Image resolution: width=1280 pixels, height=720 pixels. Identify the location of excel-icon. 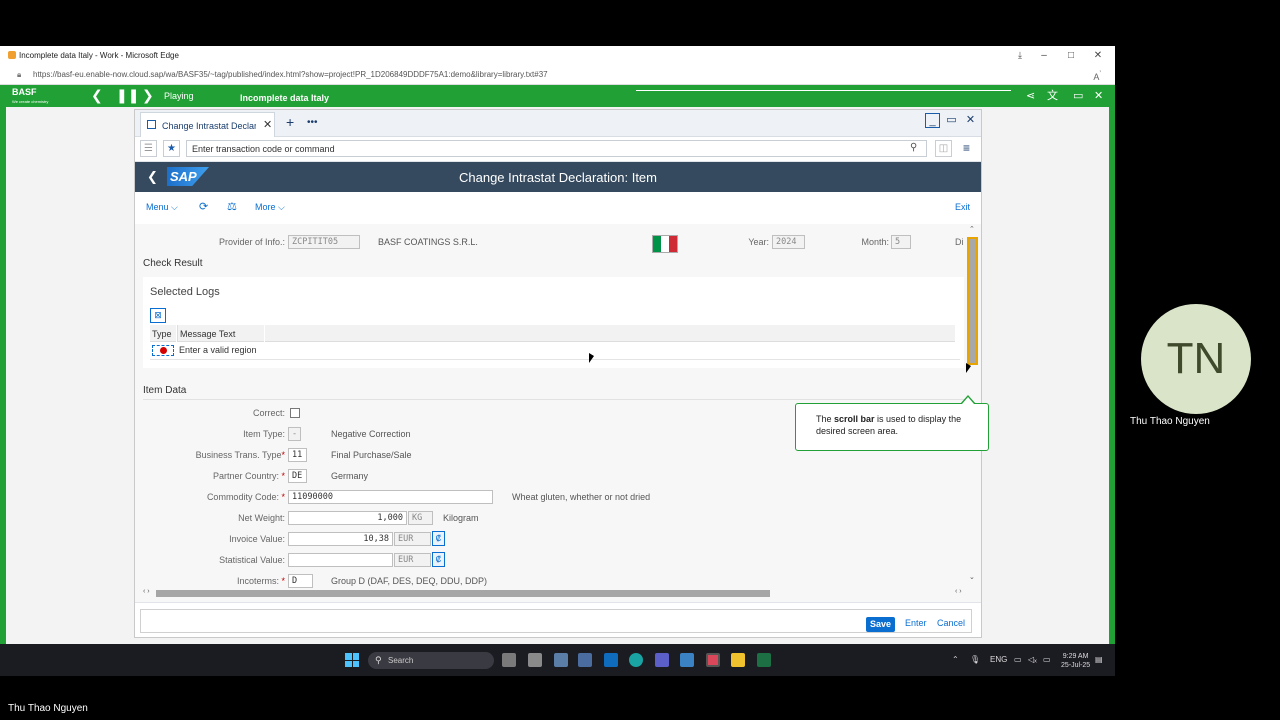
(764, 660).